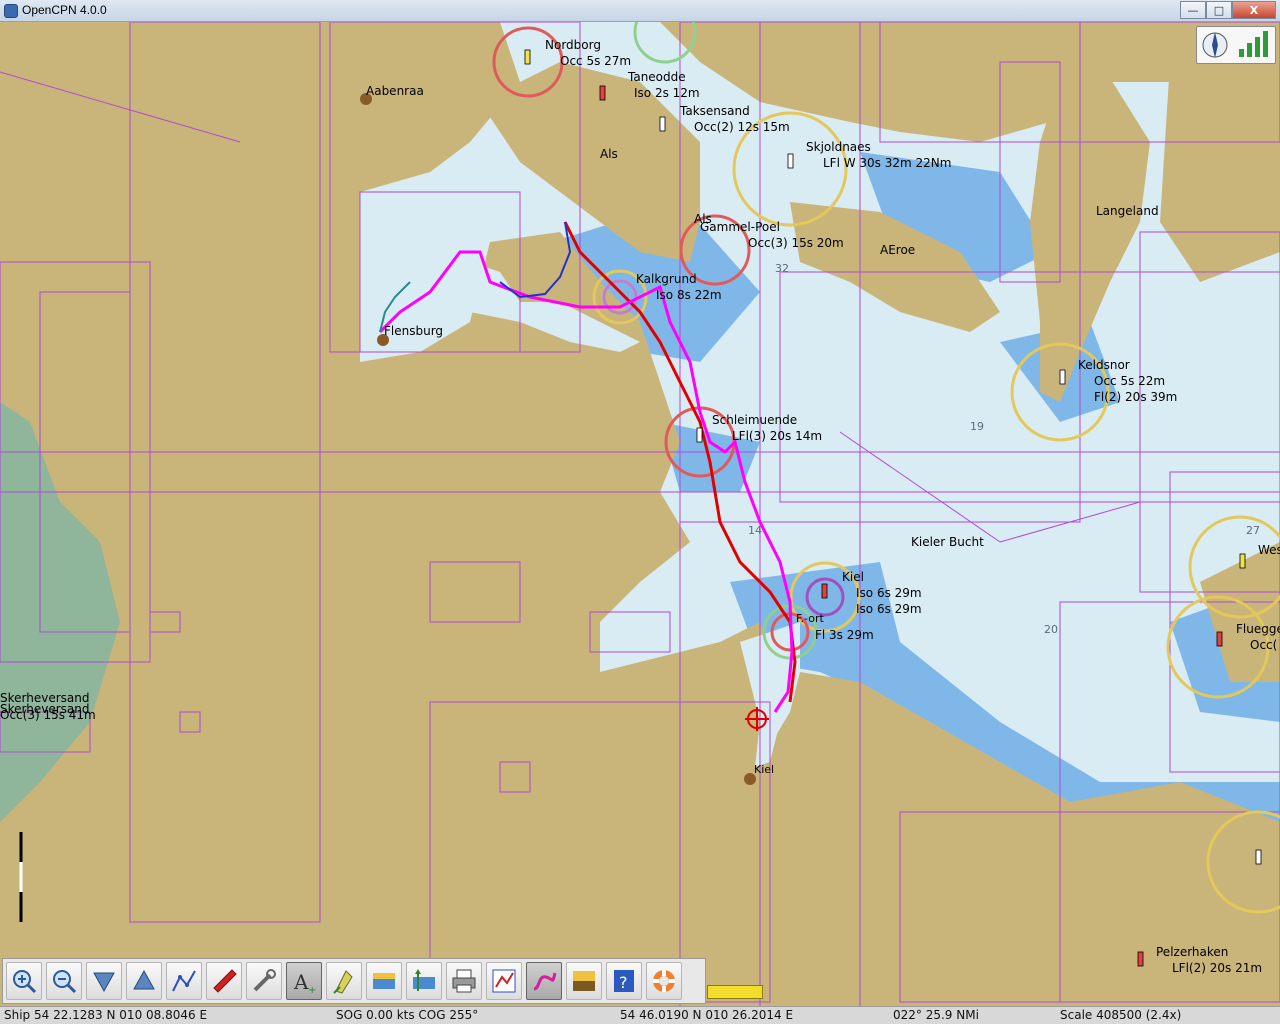  I want to click on tide-button, so click(384, 981).